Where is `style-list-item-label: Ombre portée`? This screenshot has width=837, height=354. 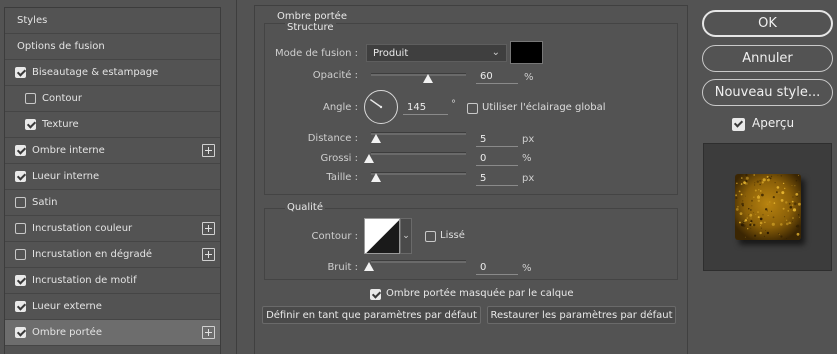 style-list-item-label: Ombre portée is located at coordinates (67, 332).